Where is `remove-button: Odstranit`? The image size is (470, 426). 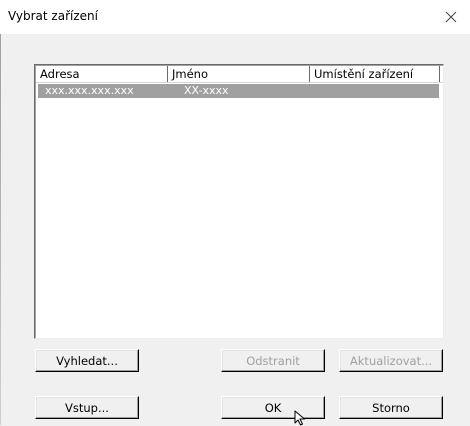
remove-button: Odstranit is located at coordinates (273, 360).